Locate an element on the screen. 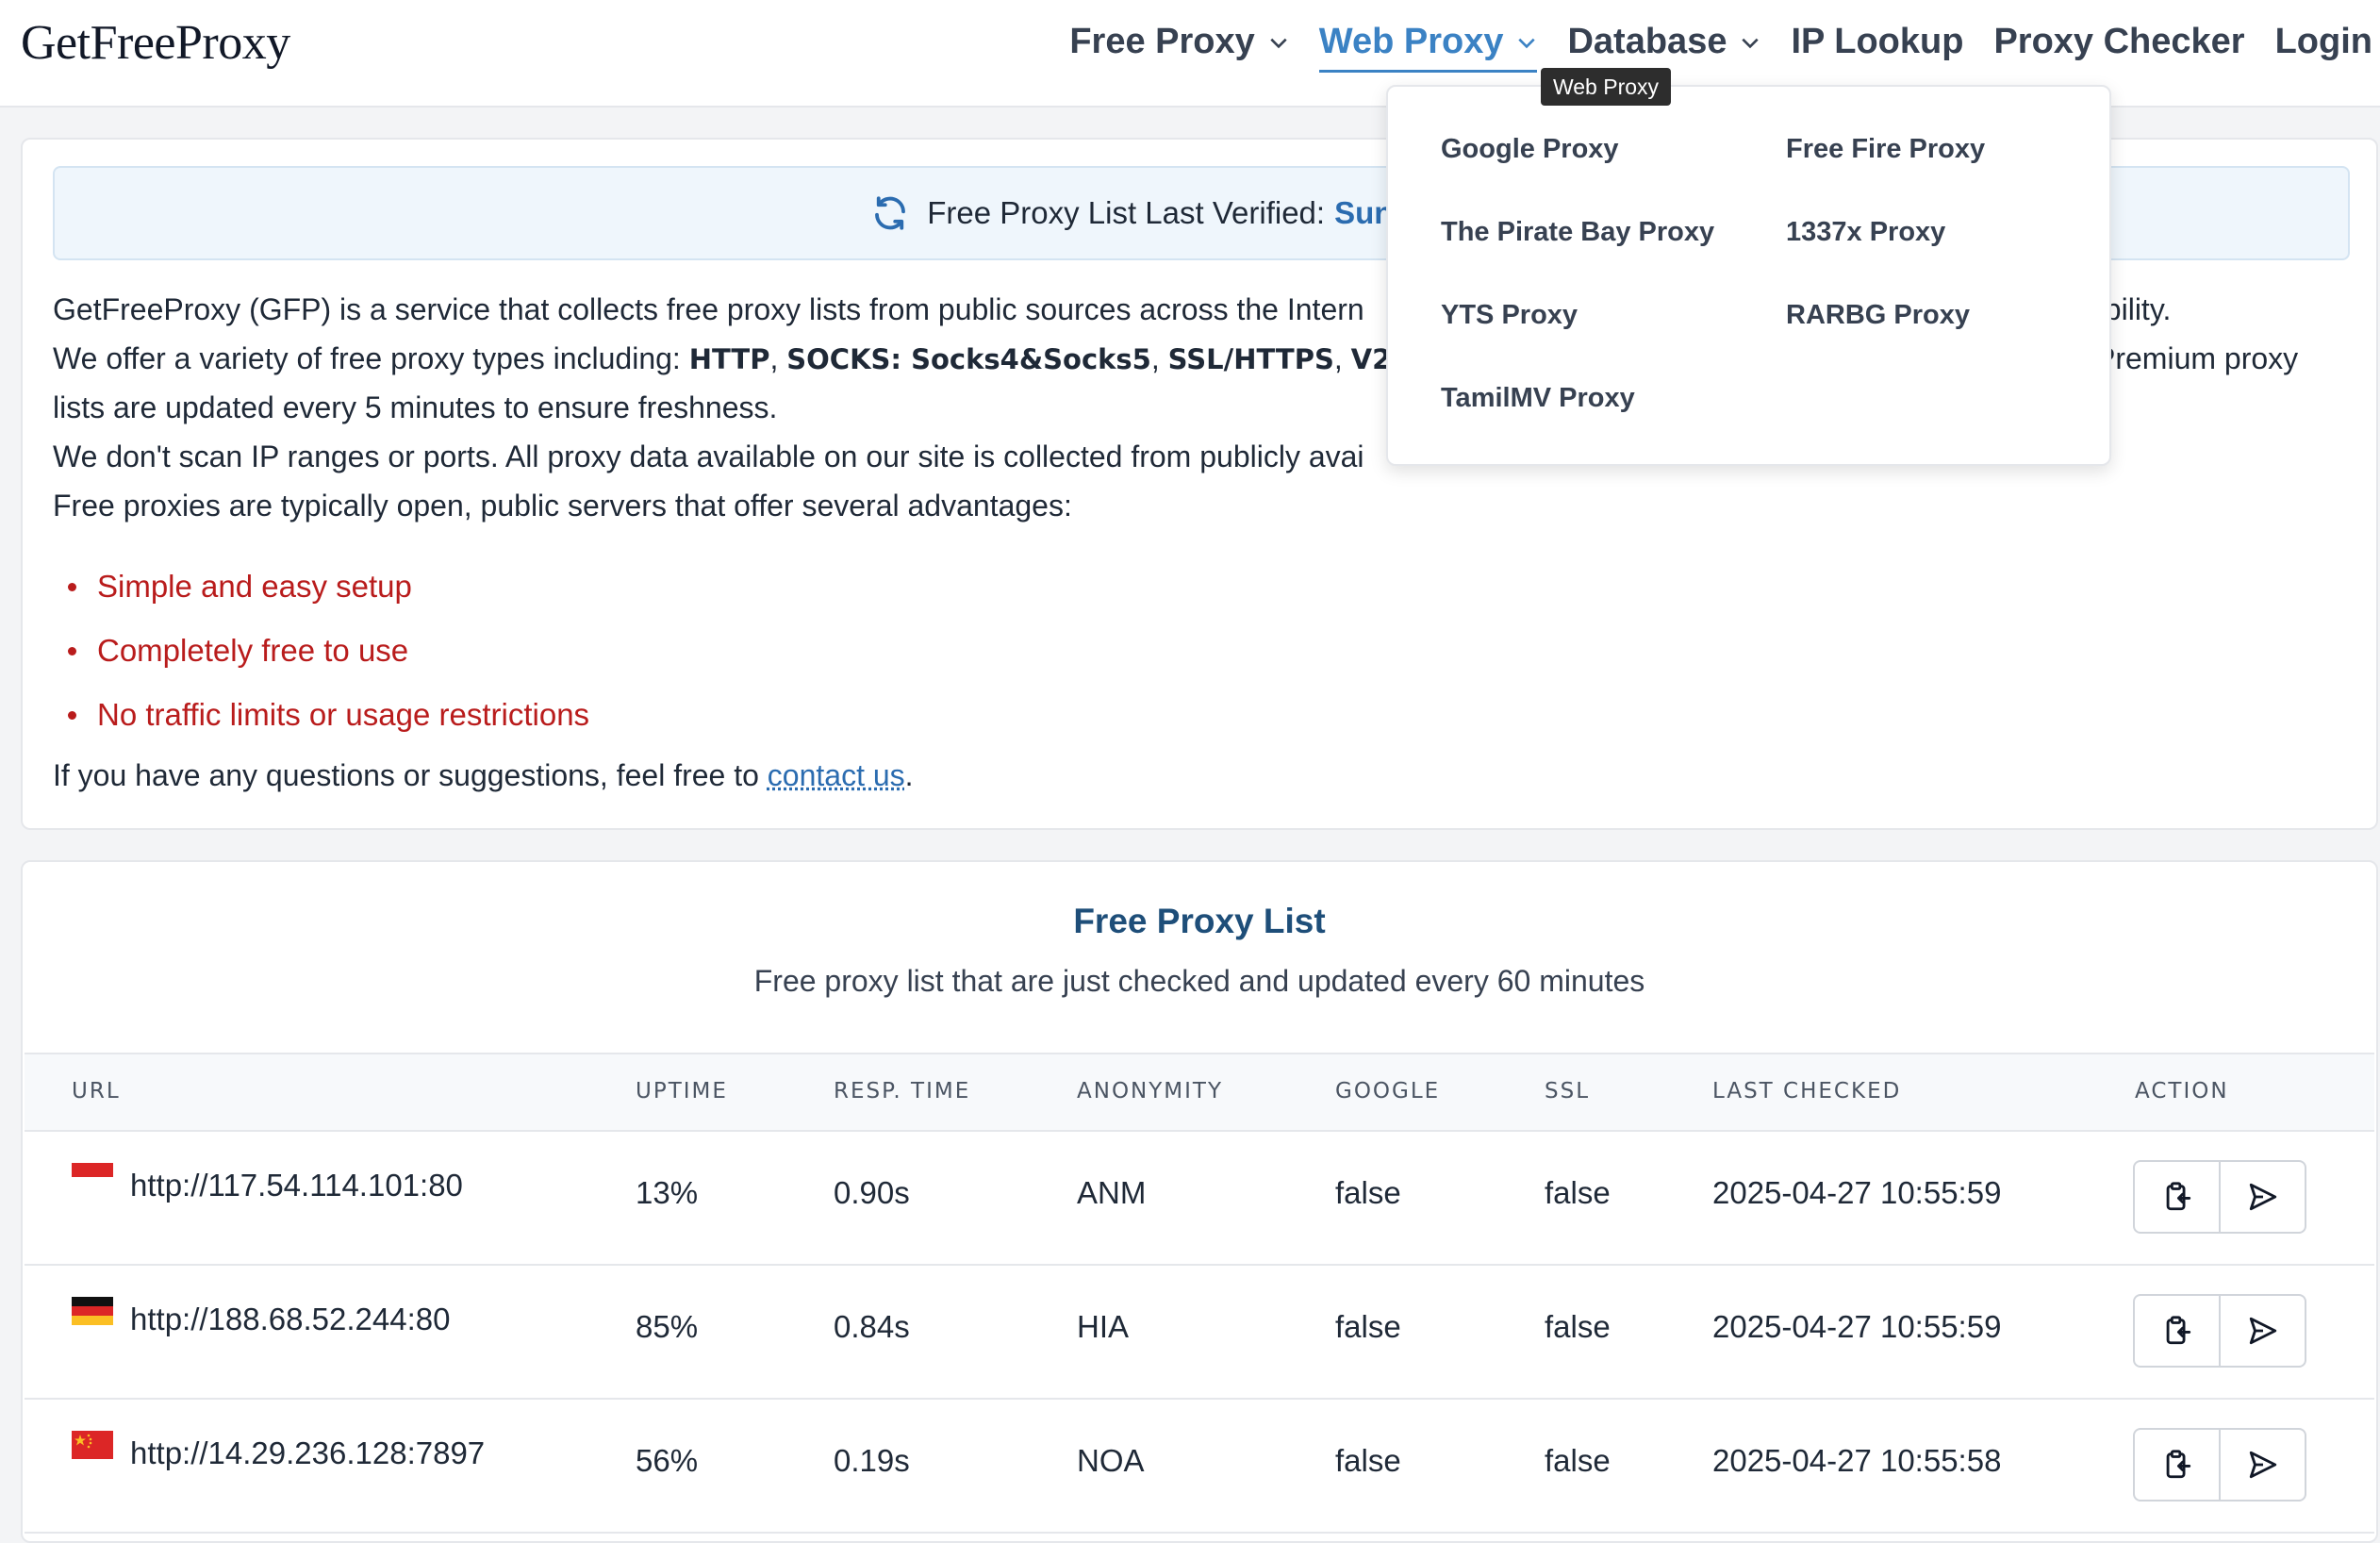 This screenshot has width=2380, height=1543. column-header-last-checked: LAST CHECKED is located at coordinates (1806, 1091).